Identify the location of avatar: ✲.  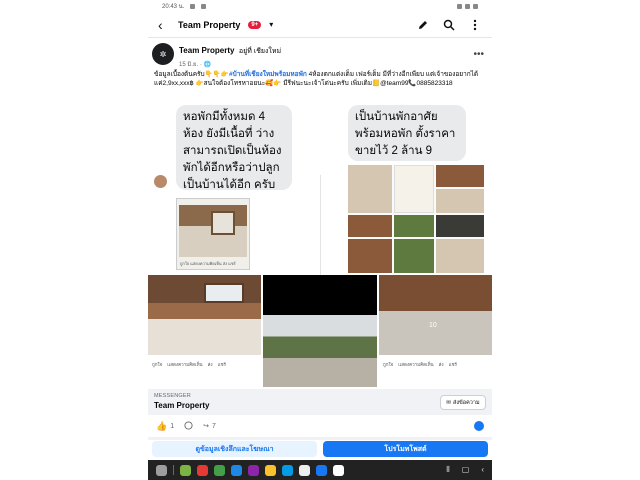
(163, 54).